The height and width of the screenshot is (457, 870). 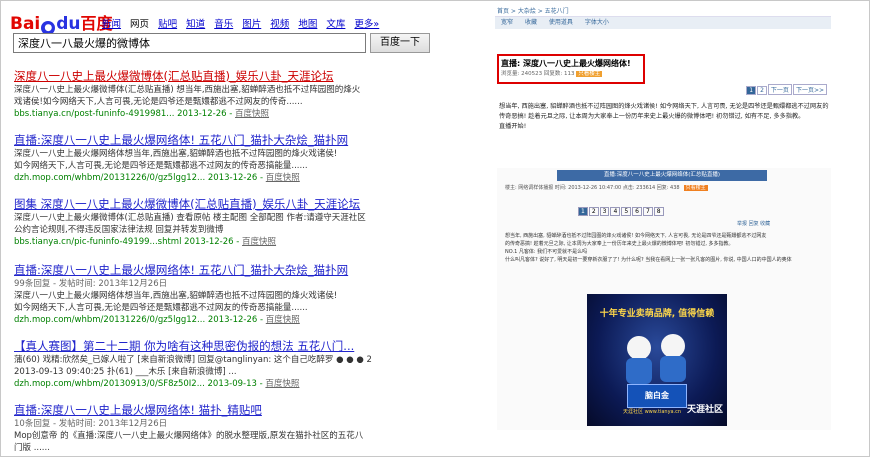 I want to click on baidu-logo: Bai ● du百度, so click(x=61, y=22).